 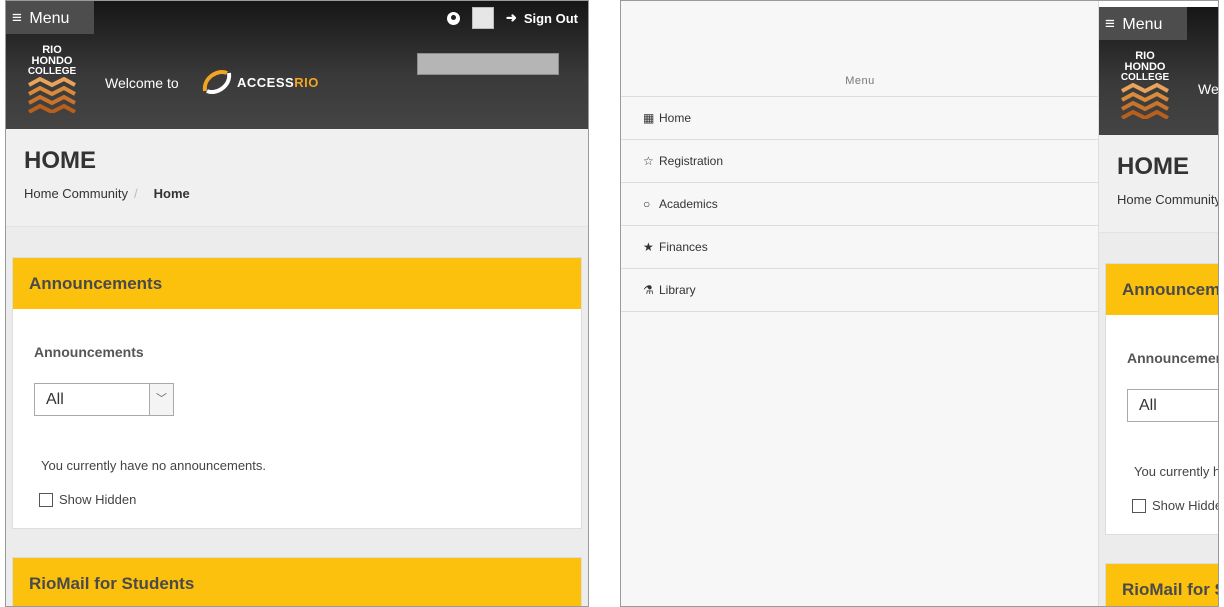 What do you see at coordinates (217, 82) in the screenshot?
I see `accessrio-logo-icon` at bounding box center [217, 82].